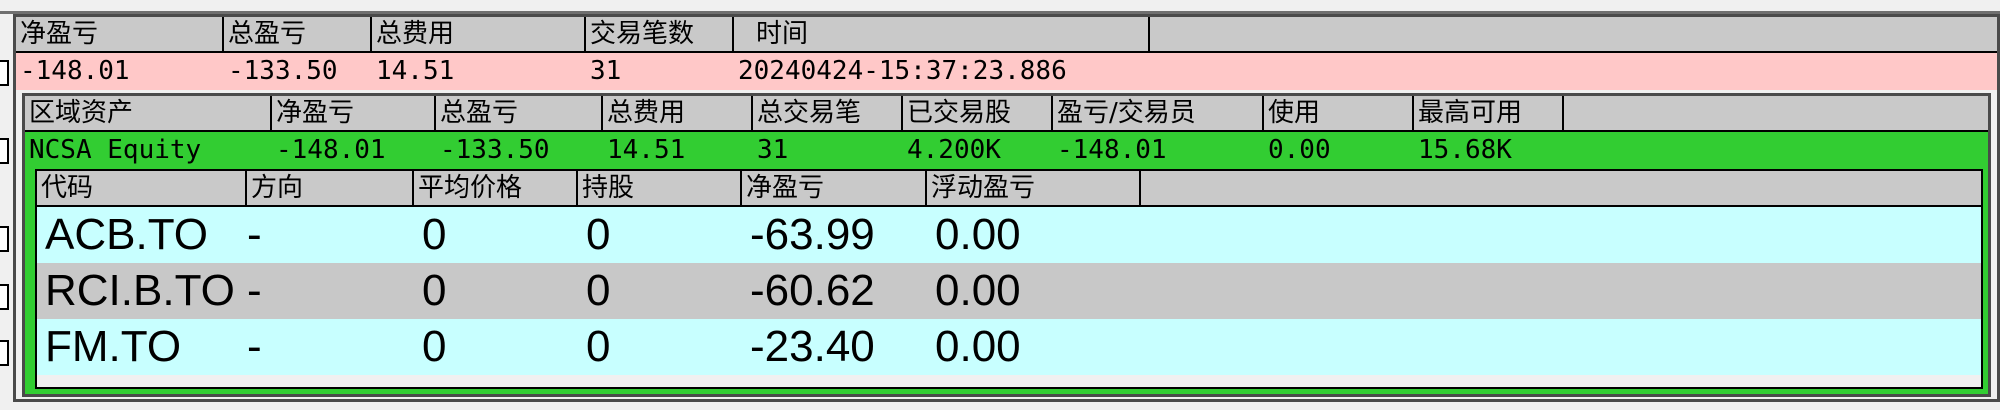  I want to click on column-header-used: 使用, so click(1339, 114).